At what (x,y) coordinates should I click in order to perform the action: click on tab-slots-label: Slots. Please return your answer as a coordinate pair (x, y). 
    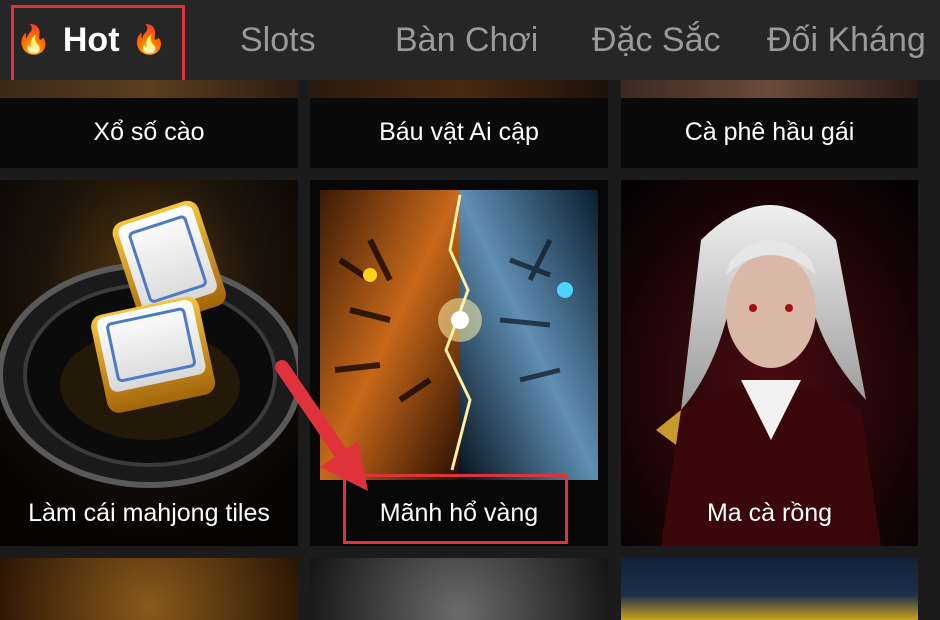
    Looking at the image, I should click on (278, 39).